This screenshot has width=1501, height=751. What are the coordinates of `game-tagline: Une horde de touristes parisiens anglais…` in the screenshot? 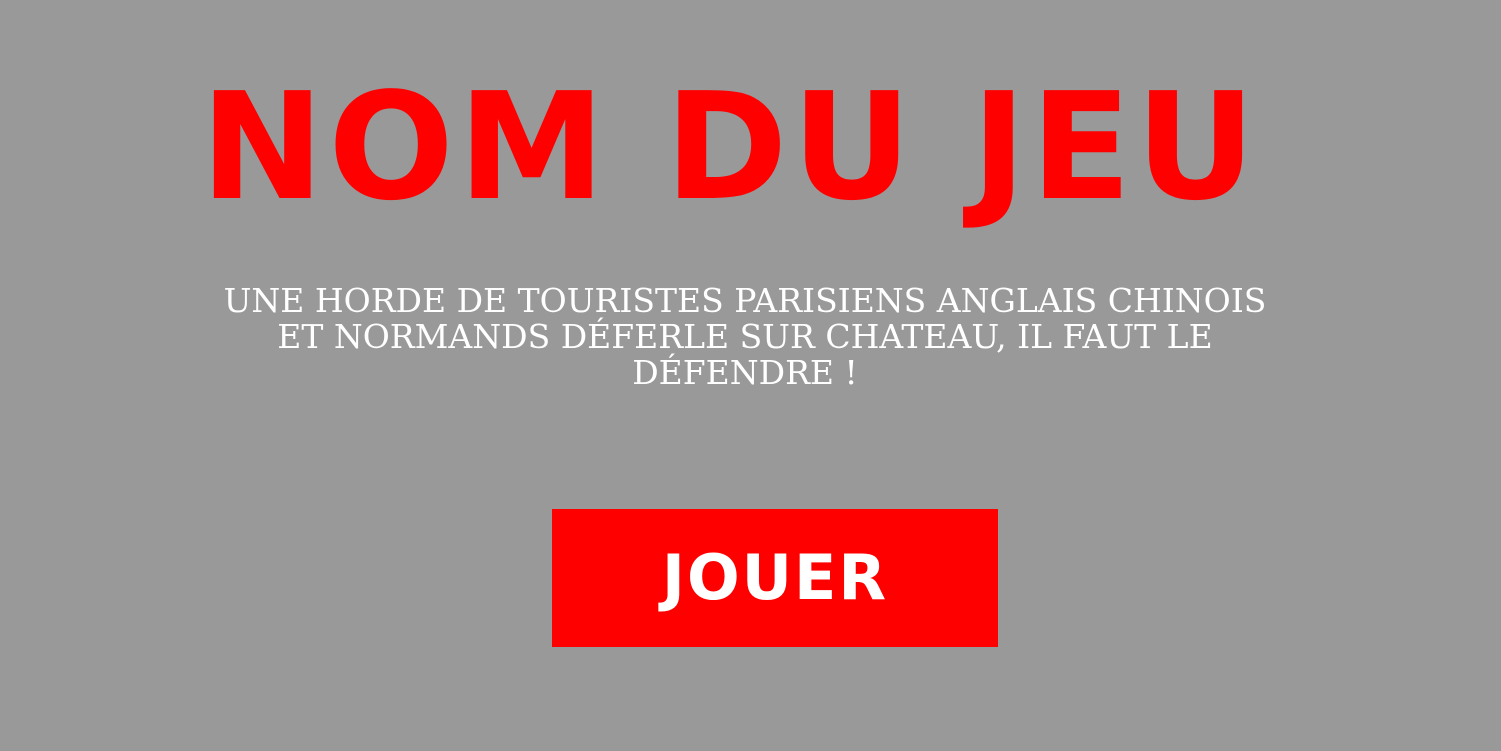 It's located at (745, 336).